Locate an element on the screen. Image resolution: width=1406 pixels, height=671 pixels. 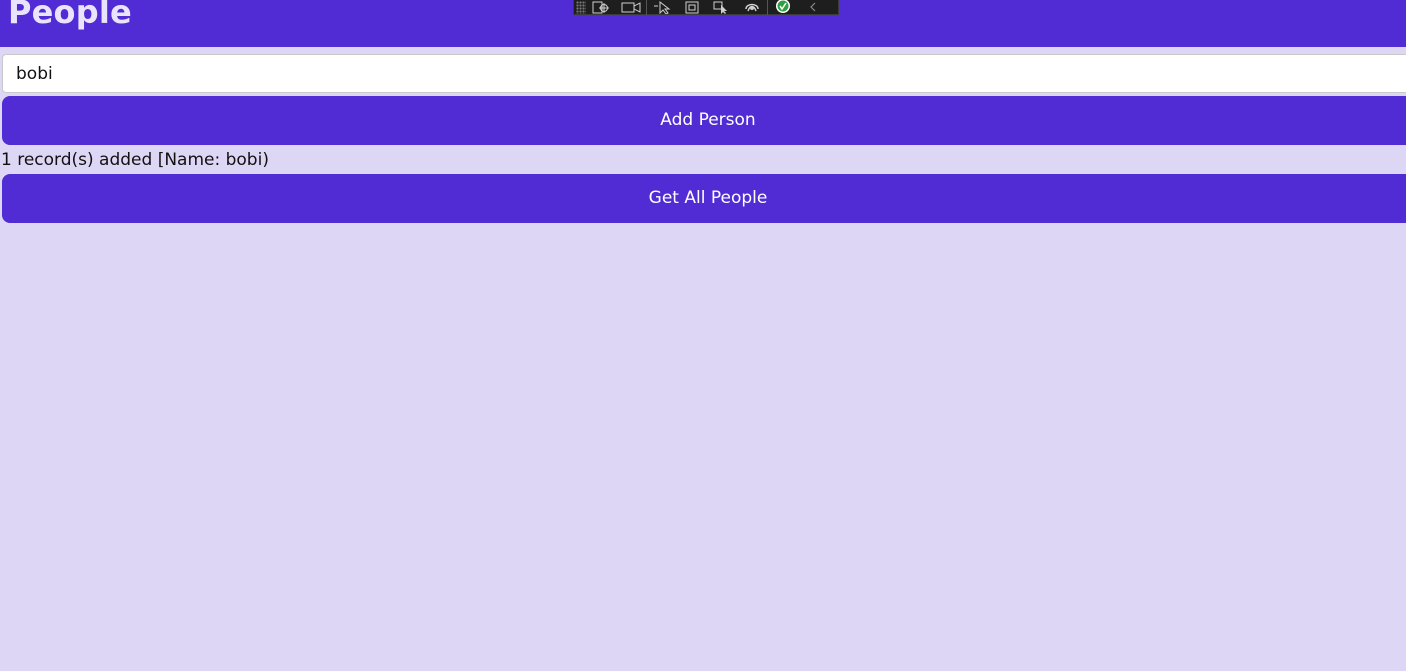
hot-reload-icon is located at coordinates (752, 7).